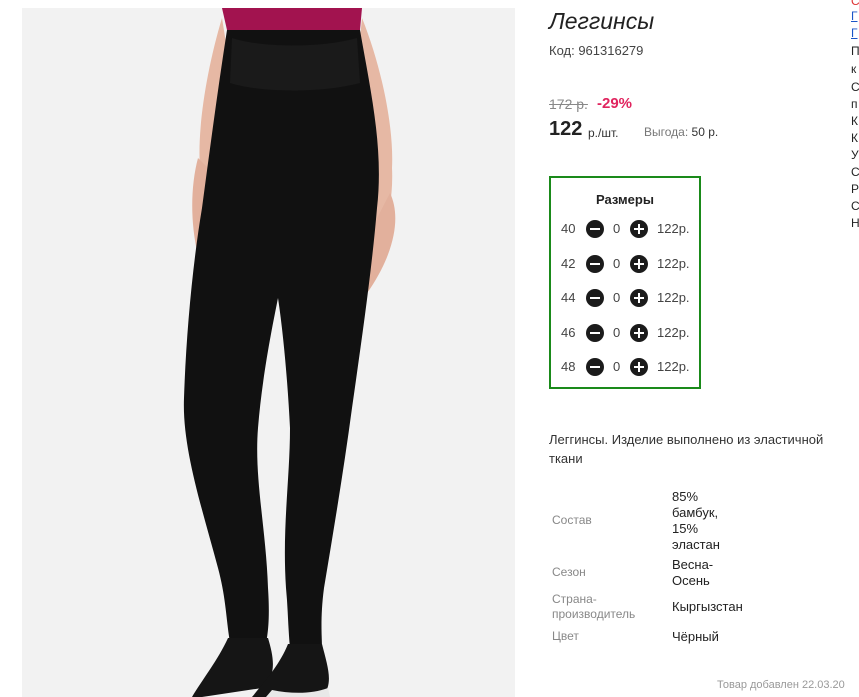 This screenshot has width=859, height=697. I want to click on edge-menu-item: У, so click(855, 155).